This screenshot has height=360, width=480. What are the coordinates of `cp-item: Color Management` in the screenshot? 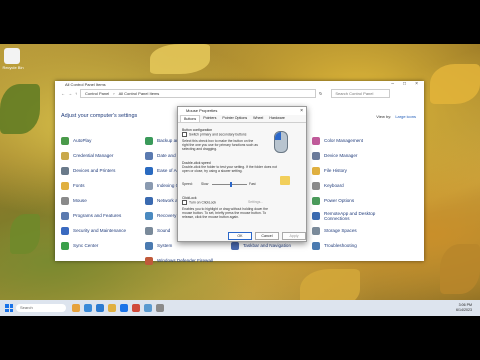 It's located at (347, 140).